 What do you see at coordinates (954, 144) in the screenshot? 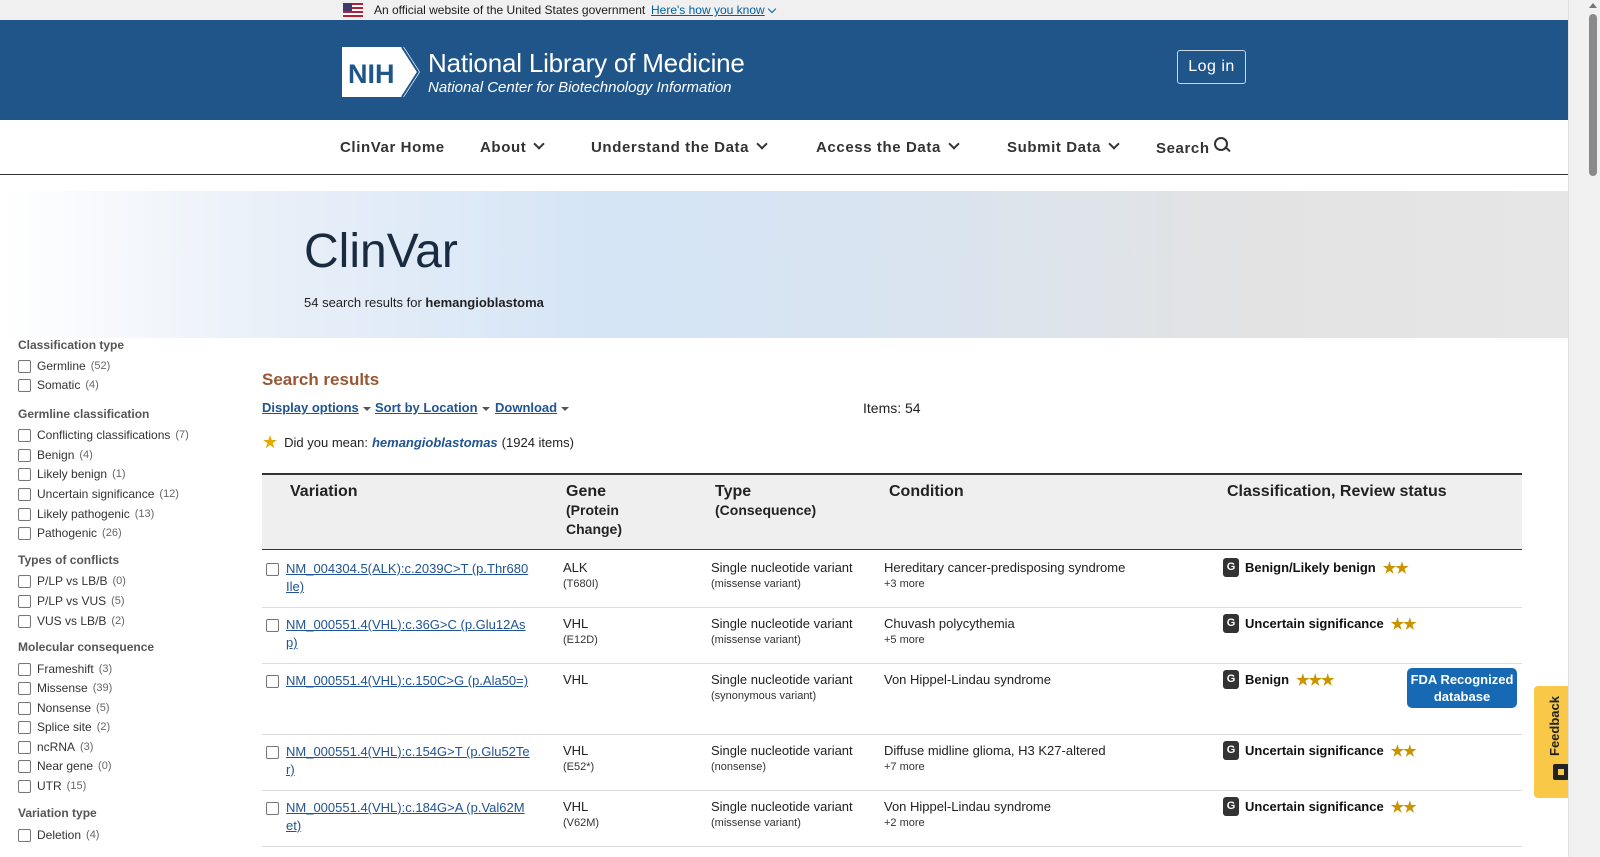
I see `chevron-down-icon` at bounding box center [954, 144].